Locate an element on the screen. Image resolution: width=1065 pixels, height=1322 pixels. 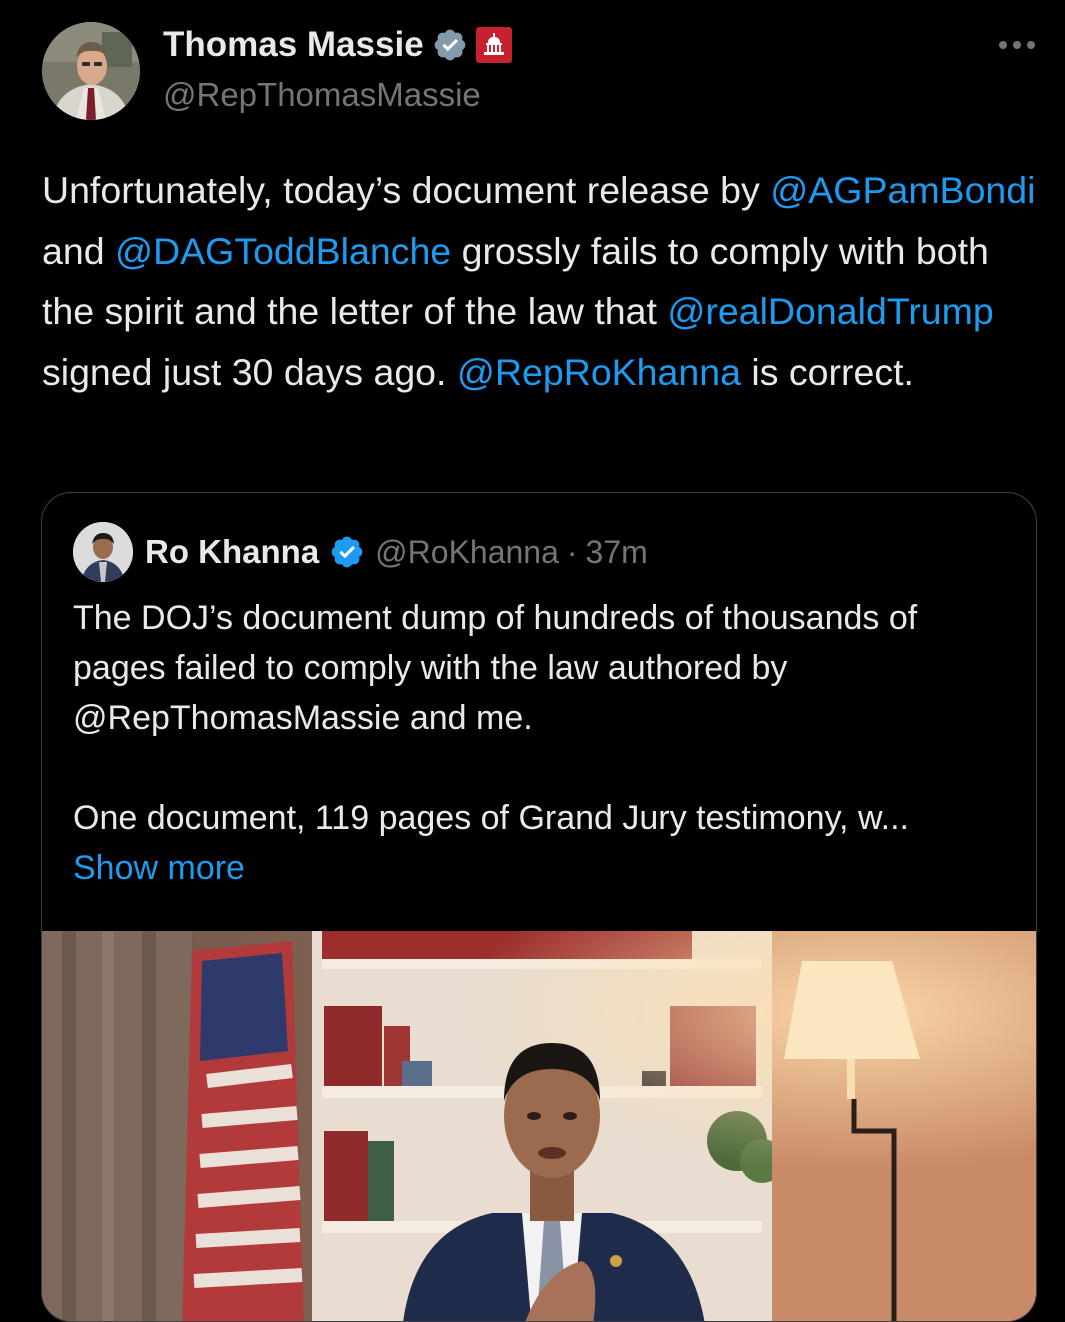
quoted-tweet-header: Ro Khanna @RoKhanna · 37m is located at coordinates (360, 552).